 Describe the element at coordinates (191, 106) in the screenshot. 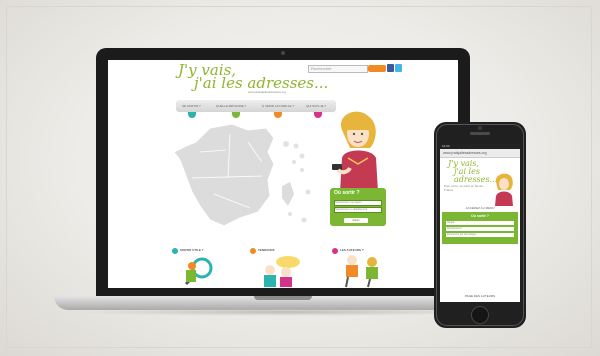

I see `nav-item-se-sortir: SE SORTIR ?` at that location.